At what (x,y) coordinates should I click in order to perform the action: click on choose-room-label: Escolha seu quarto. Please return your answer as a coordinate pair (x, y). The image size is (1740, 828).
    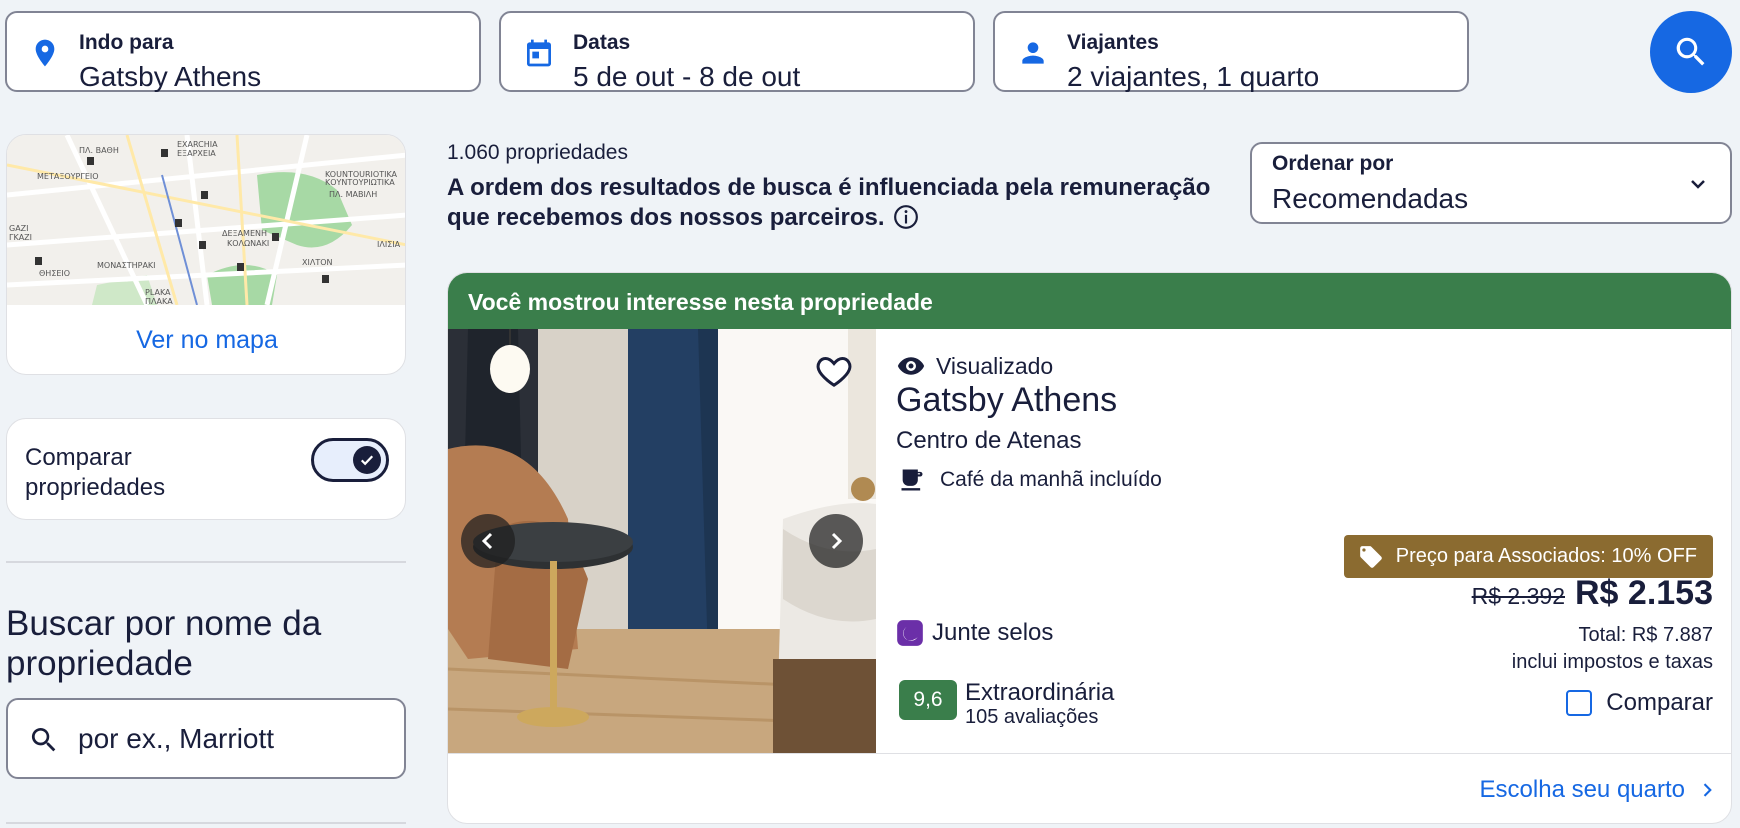
    Looking at the image, I should click on (1582, 789).